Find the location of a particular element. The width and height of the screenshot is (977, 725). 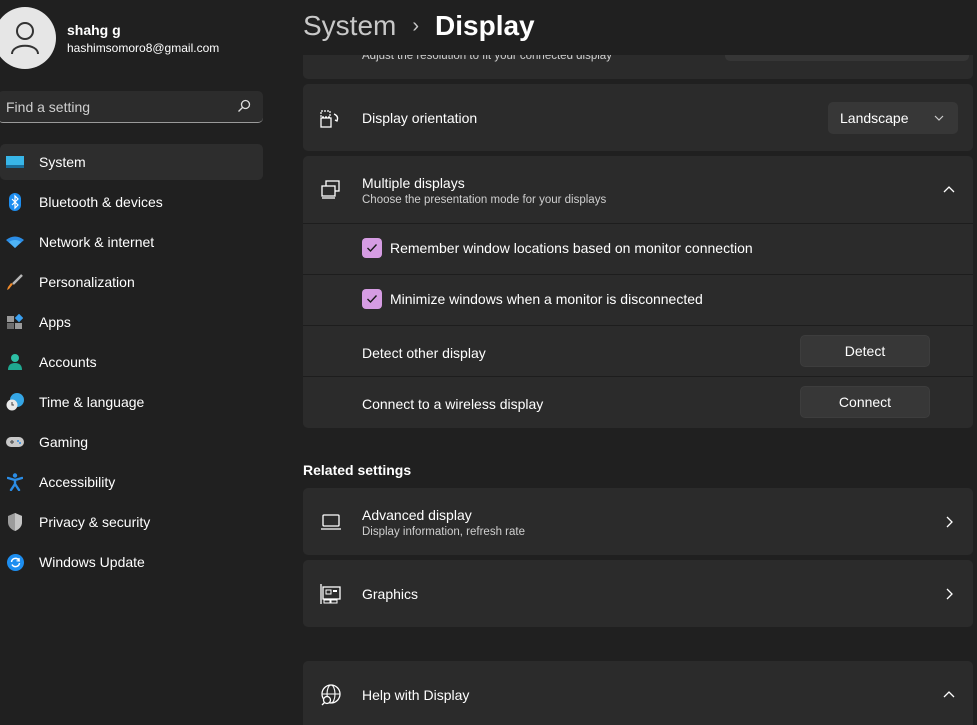

sidebar-item-accessibility: Accessibility is located at coordinates (131, 482).